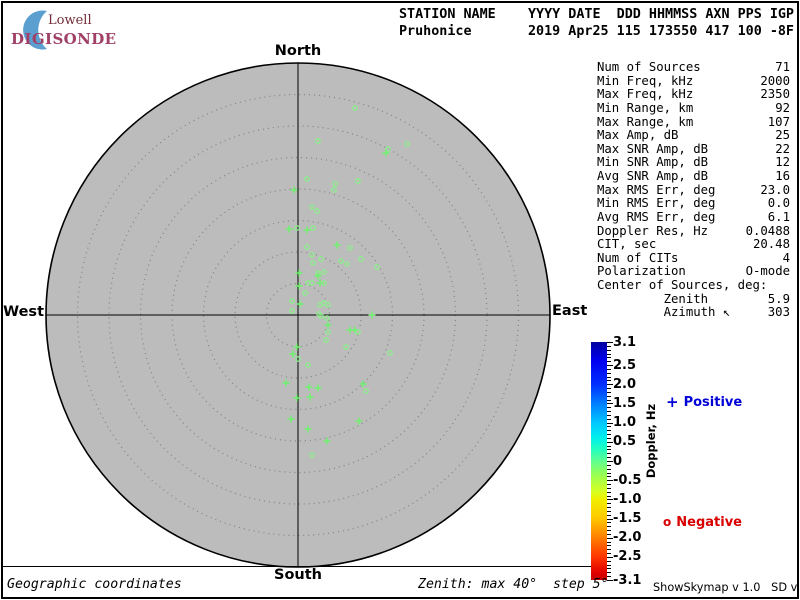 The height and width of the screenshot is (600, 800). Describe the element at coordinates (672, 402) in the screenshot. I see `plus-marker-icon: +` at that location.